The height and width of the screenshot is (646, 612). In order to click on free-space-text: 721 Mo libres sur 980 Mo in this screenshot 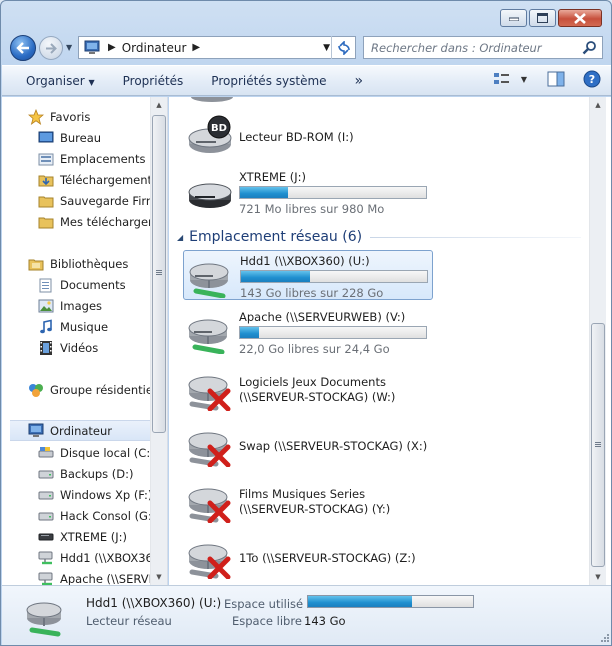, I will do `click(312, 209)`.